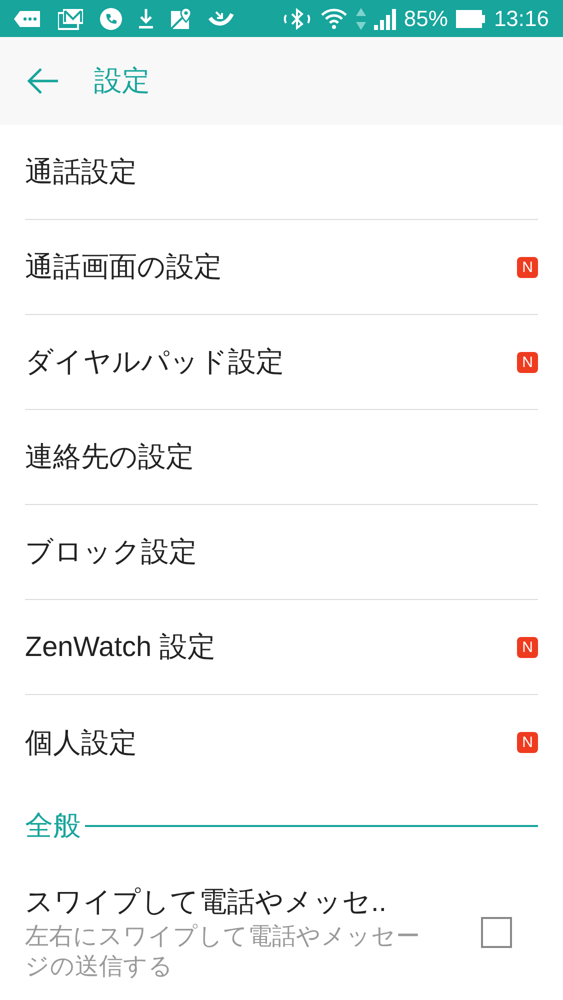 This screenshot has width=563, height=1000. I want to click on settings-item: 連絡先の設定, so click(281, 457).